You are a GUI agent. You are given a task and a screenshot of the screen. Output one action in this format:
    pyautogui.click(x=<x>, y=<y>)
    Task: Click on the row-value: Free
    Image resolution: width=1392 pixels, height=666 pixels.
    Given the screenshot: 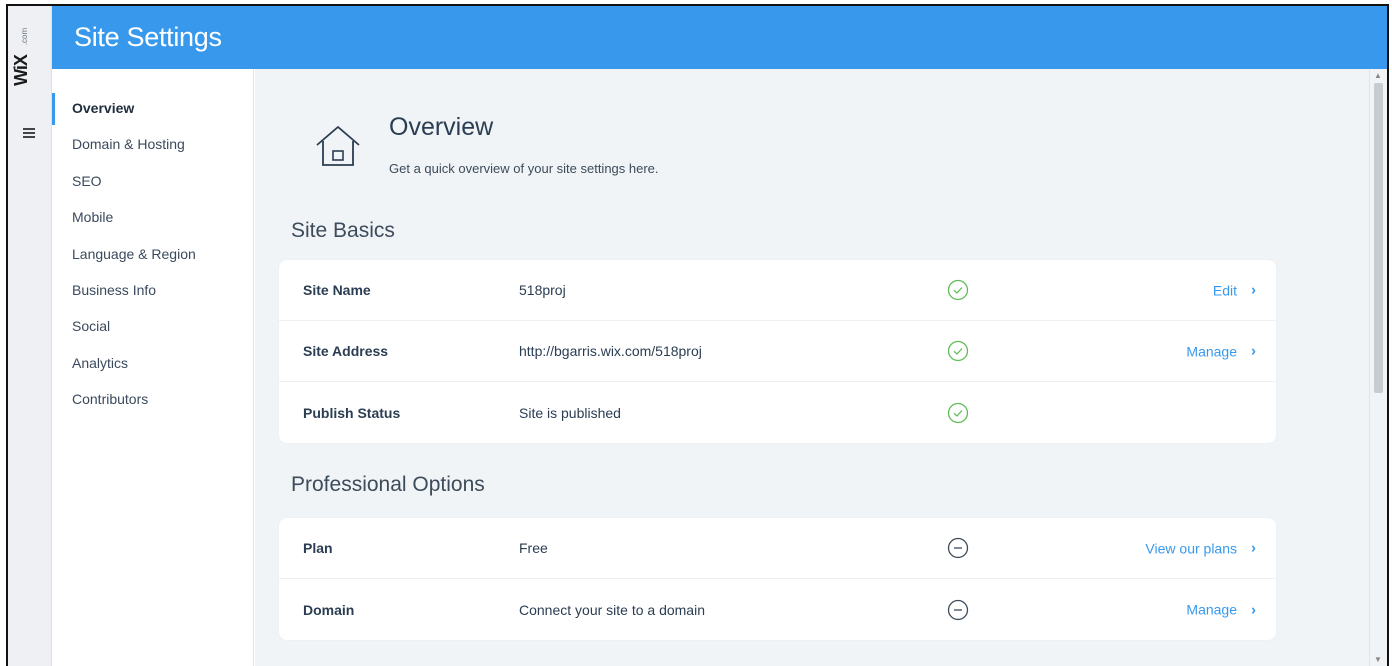 What is the action you would take?
    pyautogui.click(x=533, y=548)
    